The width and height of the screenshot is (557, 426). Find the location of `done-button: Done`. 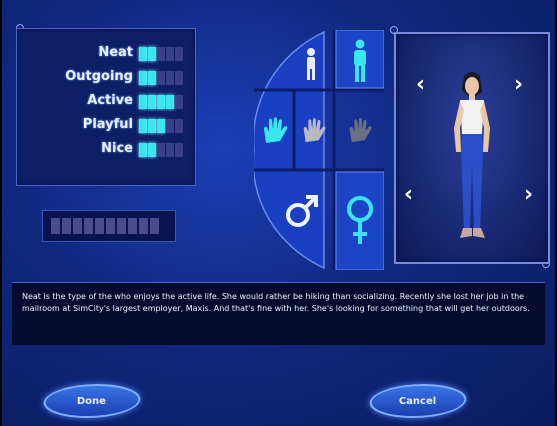

done-button: Done is located at coordinates (92, 401).